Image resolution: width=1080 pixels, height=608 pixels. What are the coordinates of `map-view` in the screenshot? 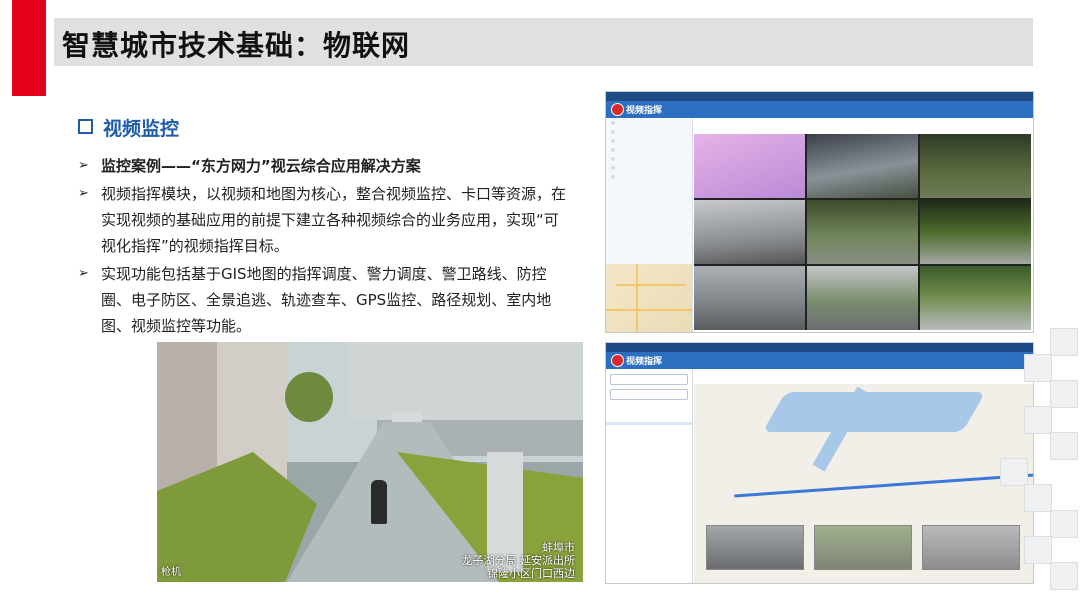 It's located at (863, 483).